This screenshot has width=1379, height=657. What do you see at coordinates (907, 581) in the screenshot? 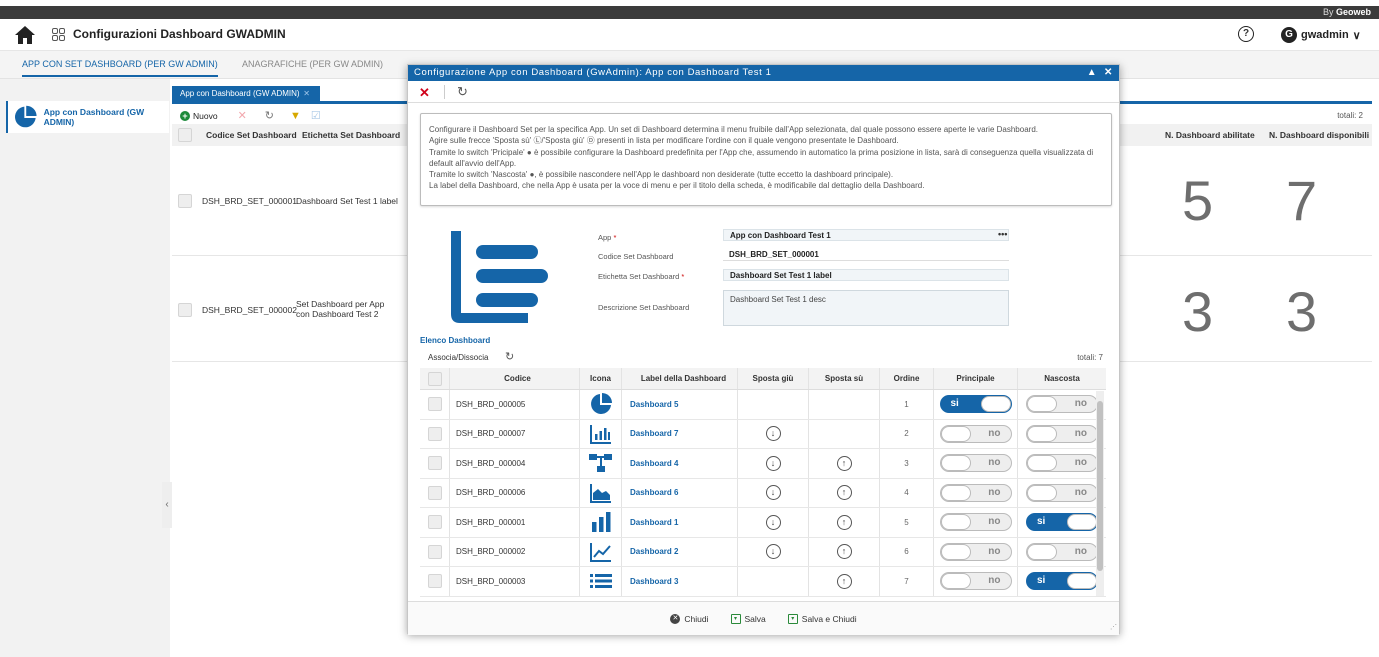
I see `row-order: 7` at bounding box center [907, 581].